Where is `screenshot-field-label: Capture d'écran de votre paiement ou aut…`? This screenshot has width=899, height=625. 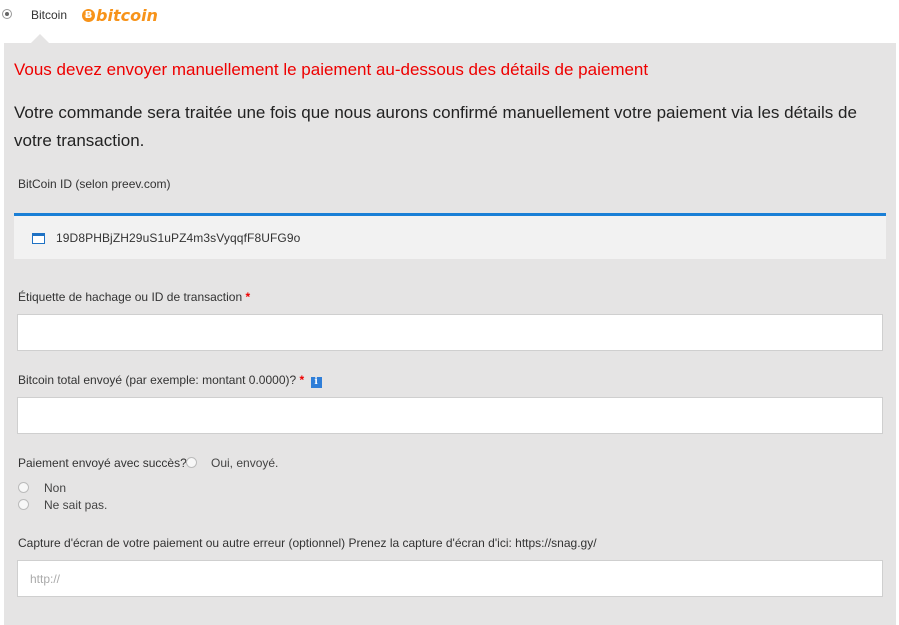 screenshot-field-label: Capture d'écran de votre paiement ou aut… is located at coordinates (307, 543).